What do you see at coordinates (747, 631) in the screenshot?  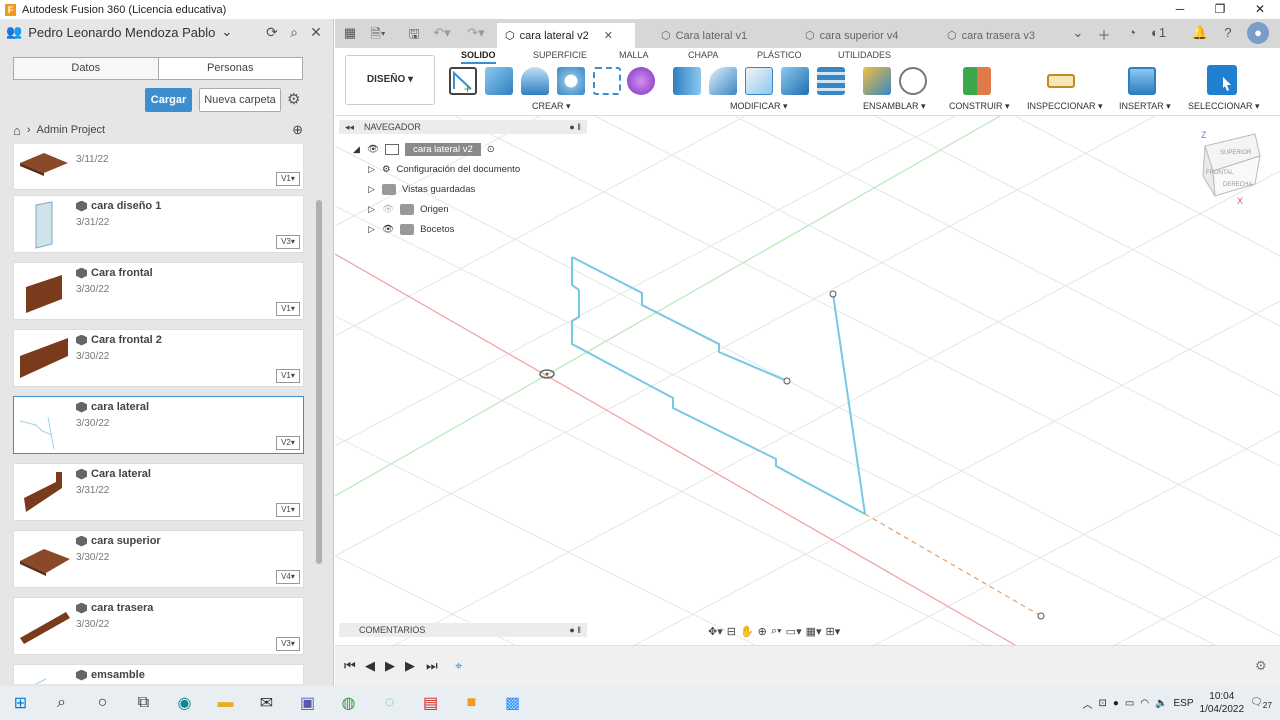 I see `pan-icon: ✋` at bounding box center [747, 631].